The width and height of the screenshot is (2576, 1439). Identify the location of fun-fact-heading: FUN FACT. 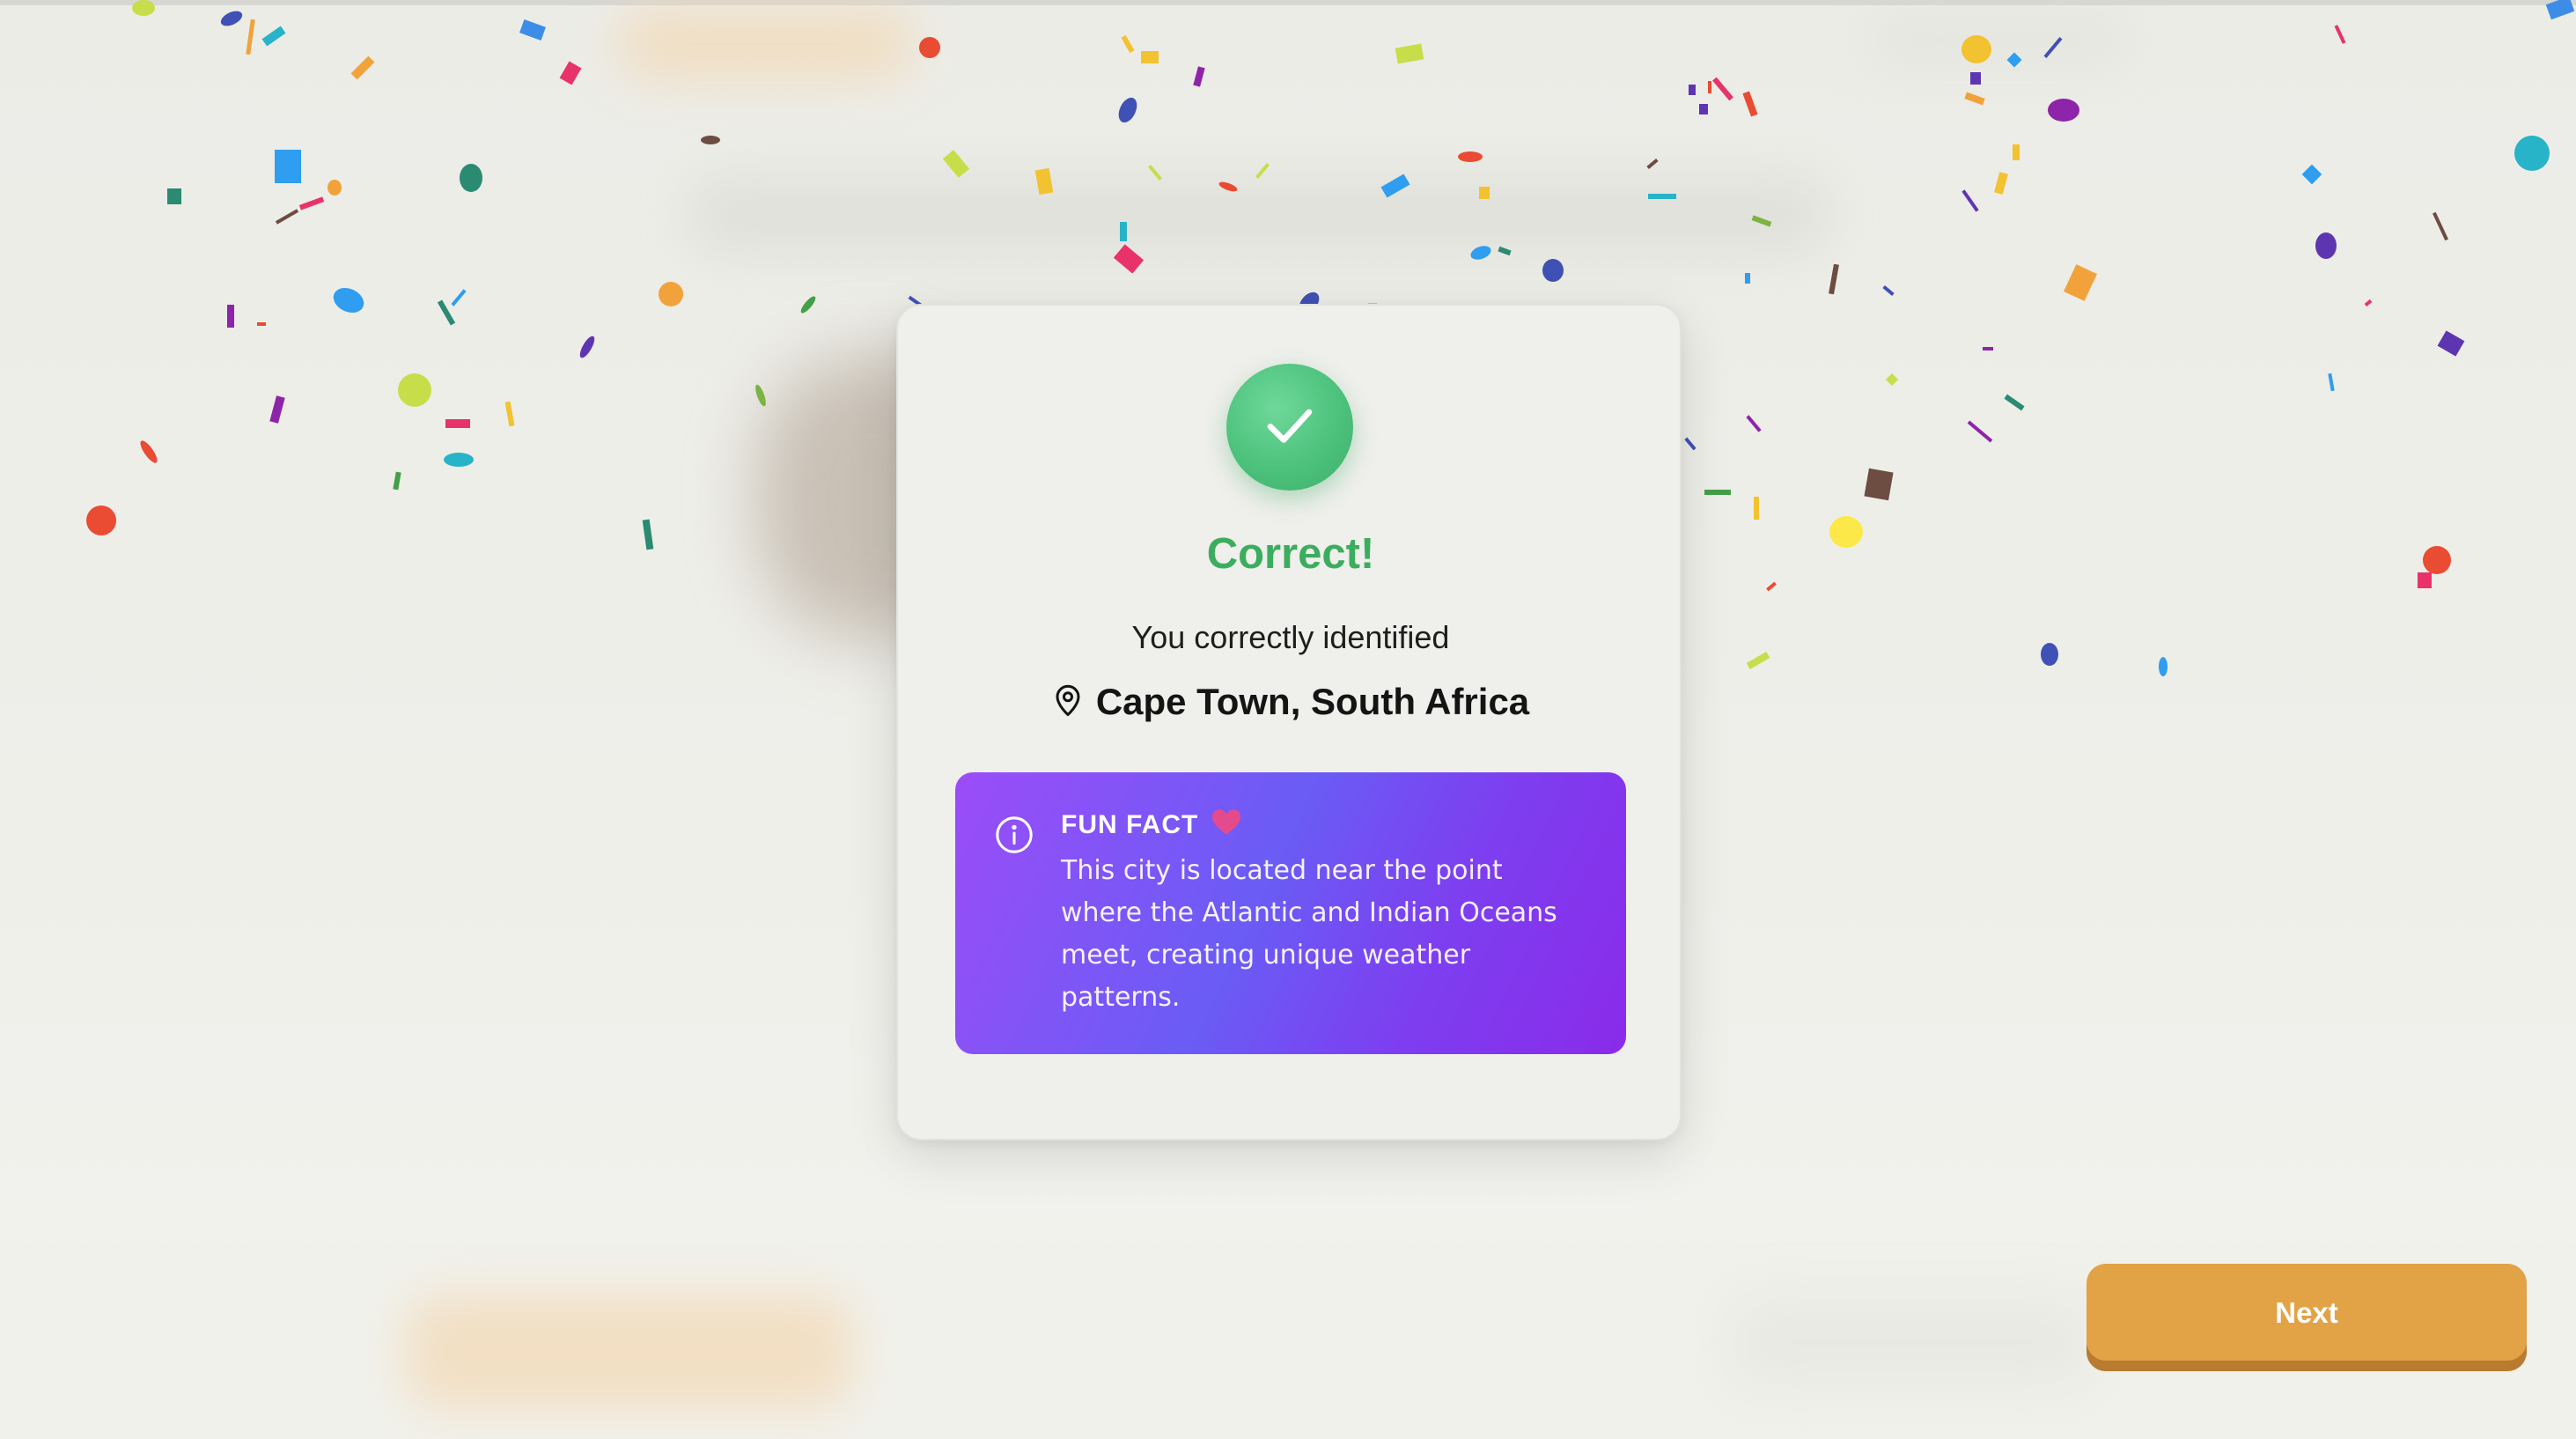
(1130, 824).